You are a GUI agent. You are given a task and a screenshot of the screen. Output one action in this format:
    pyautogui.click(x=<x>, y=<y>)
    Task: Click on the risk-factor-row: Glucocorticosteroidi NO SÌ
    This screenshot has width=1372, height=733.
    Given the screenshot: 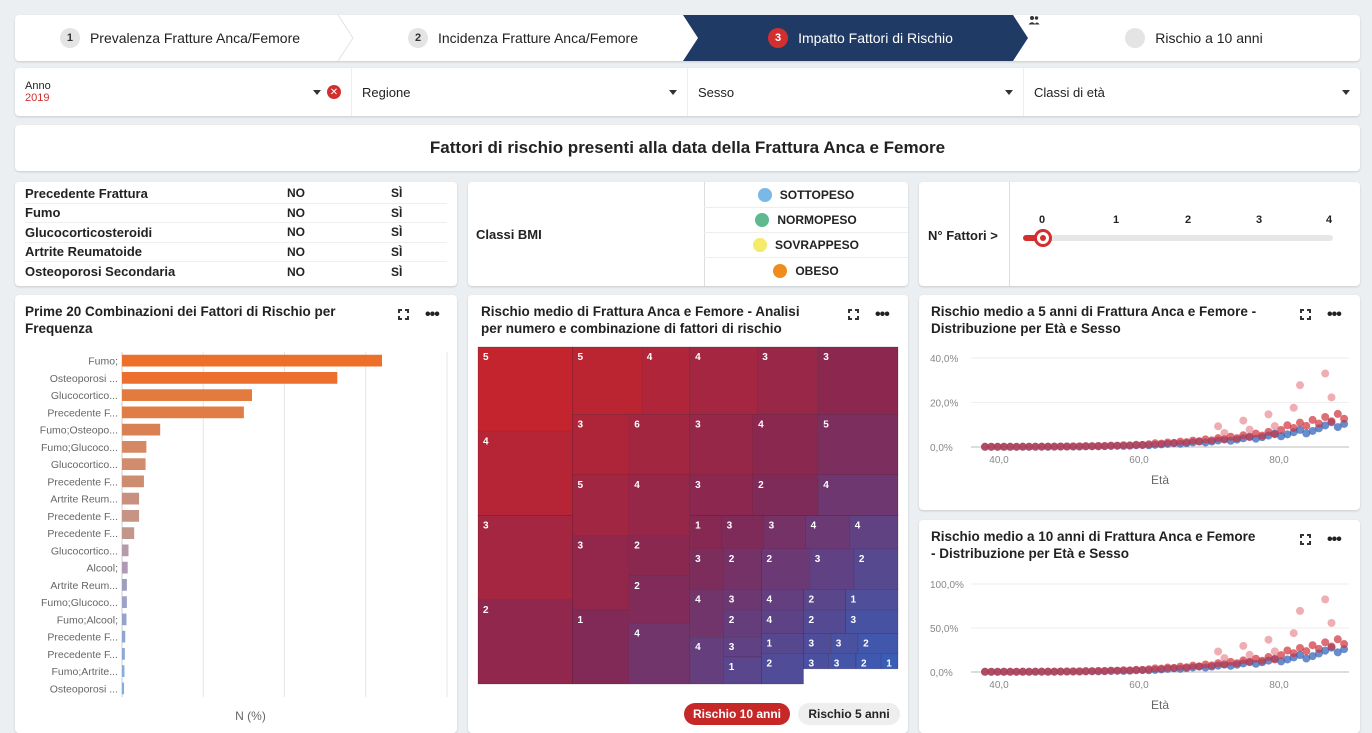 What is the action you would take?
    pyautogui.click(x=236, y=233)
    